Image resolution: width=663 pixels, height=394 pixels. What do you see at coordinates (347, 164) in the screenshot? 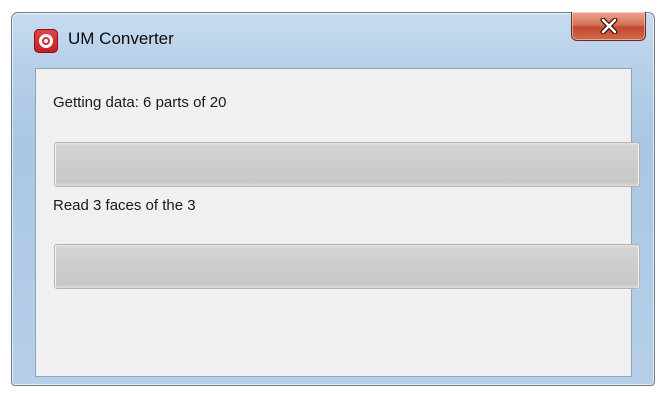
I see `progress1-bar` at bounding box center [347, 164].